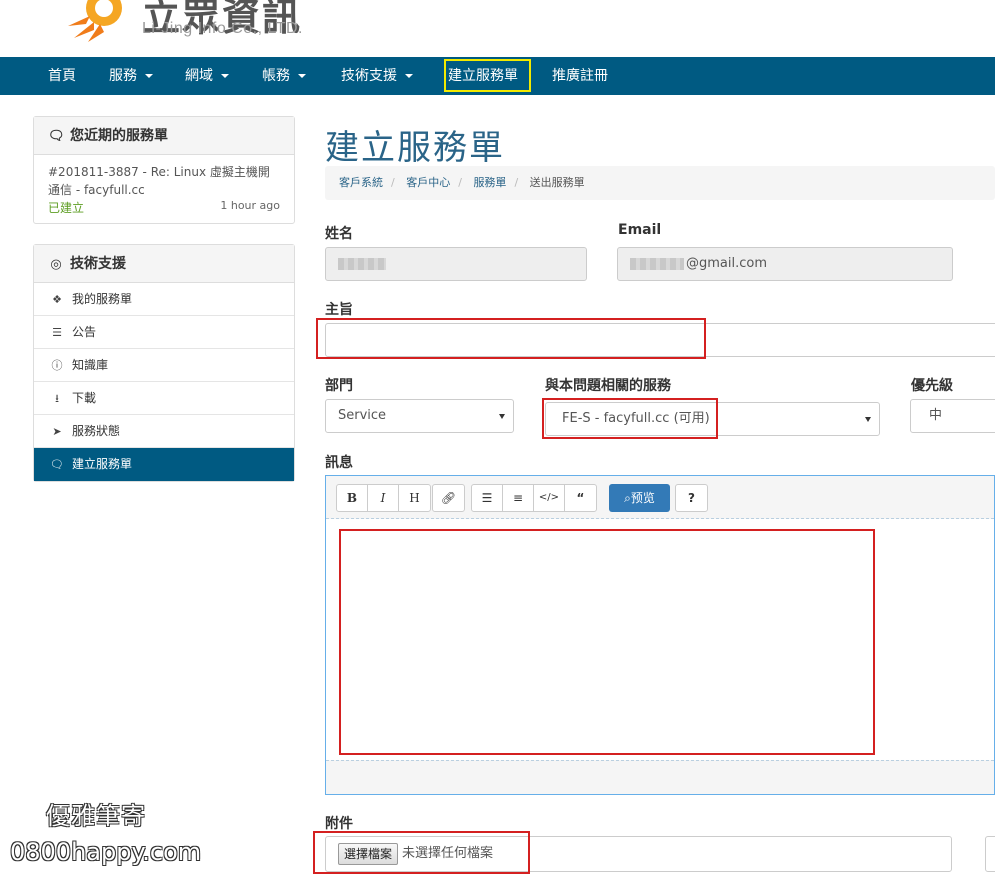 The height and width of the screenshot is (875, 995). I want to click on service-annotation, so click(630, 418).